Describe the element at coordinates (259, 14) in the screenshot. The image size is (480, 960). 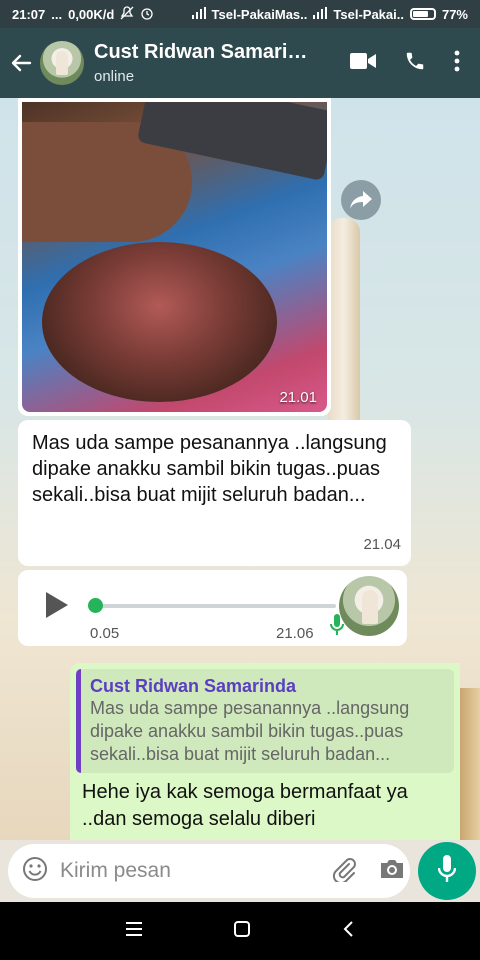
I see `carrier-1: Tsel-PakaiMas..` at that location.